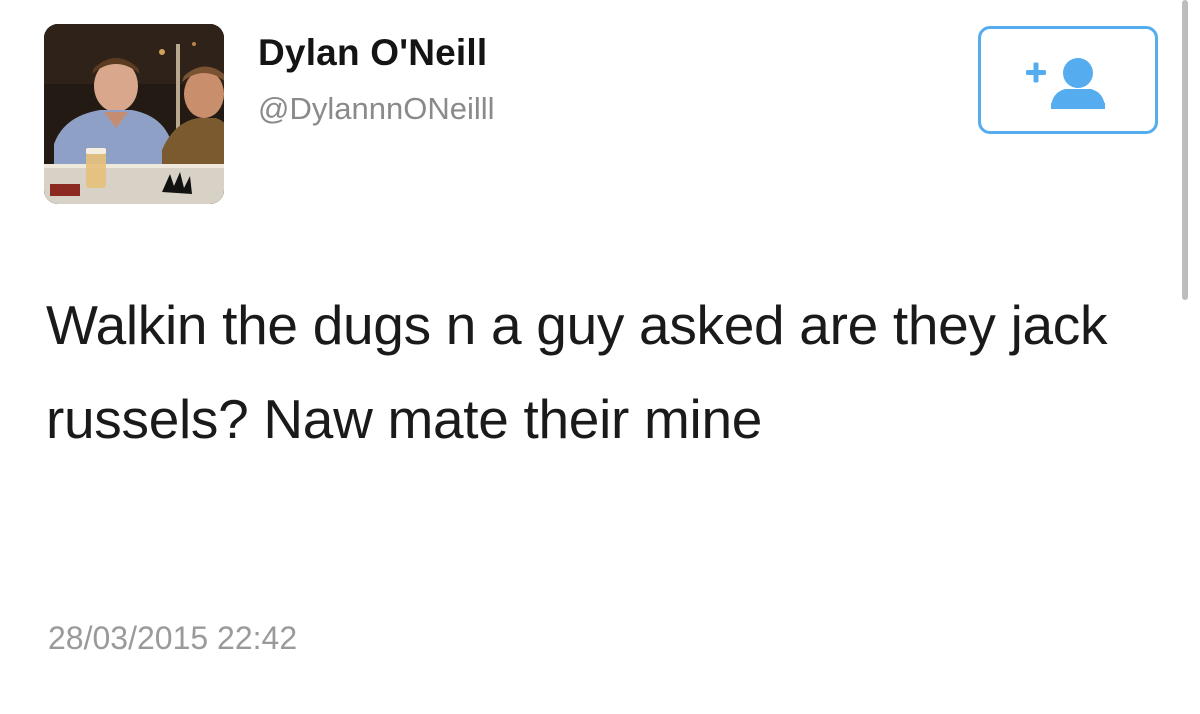  I want to click on profile-avatar, so click(134, 114).